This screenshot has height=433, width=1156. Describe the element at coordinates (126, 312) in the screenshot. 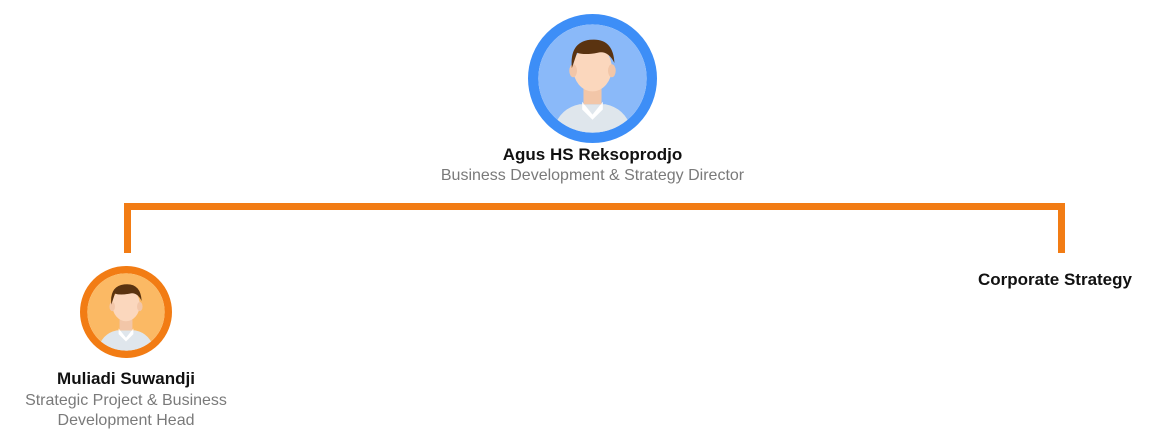

I see `head-avatar-icon` at that location.